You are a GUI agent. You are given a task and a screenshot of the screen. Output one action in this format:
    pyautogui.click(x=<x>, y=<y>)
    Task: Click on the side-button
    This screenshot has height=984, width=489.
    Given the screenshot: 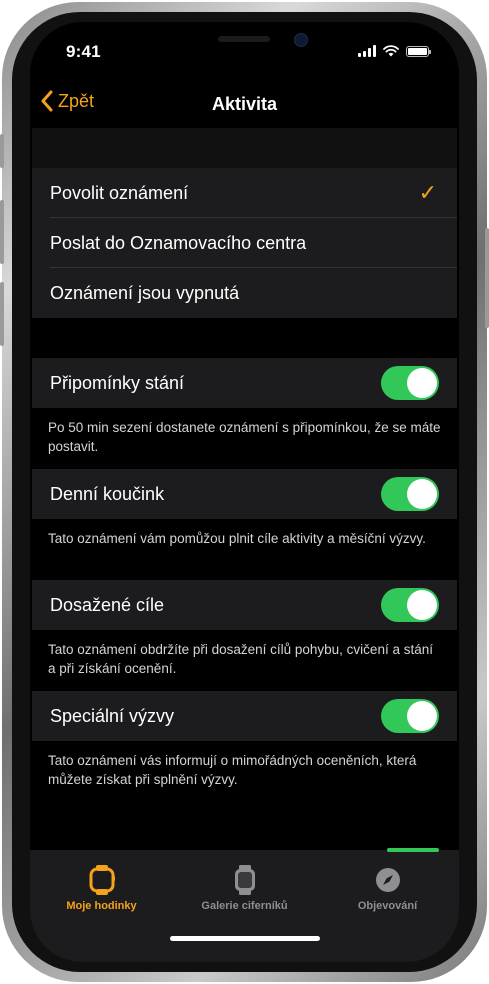 What is the action you would take?
    pyautogui.click(x=487, y=278)
    